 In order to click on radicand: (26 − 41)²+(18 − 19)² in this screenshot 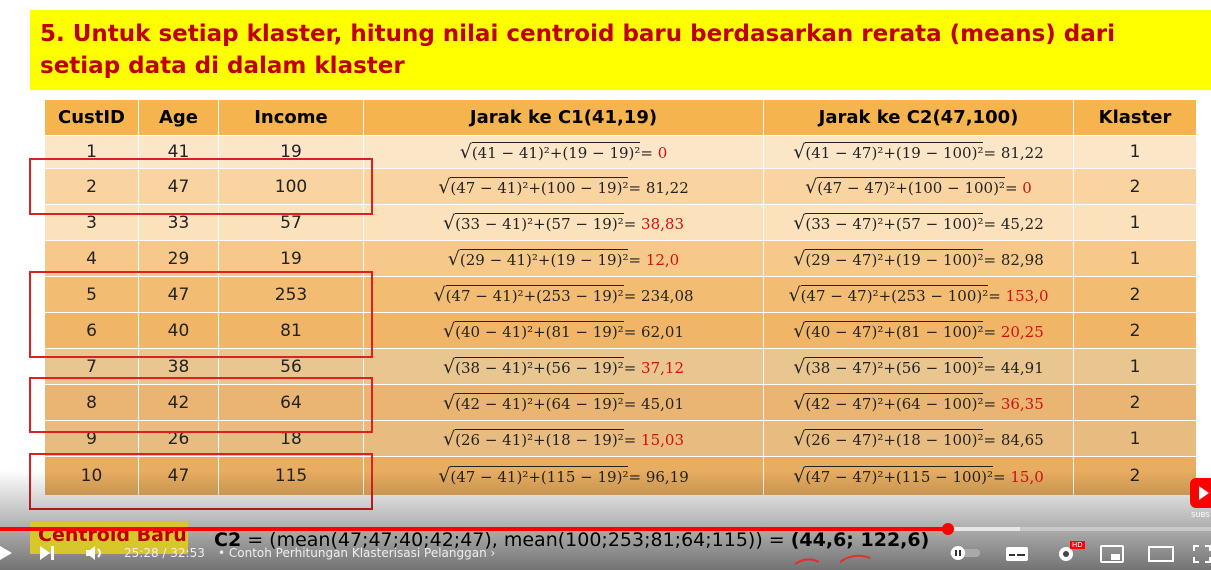, I will do `click(539, 438)`.